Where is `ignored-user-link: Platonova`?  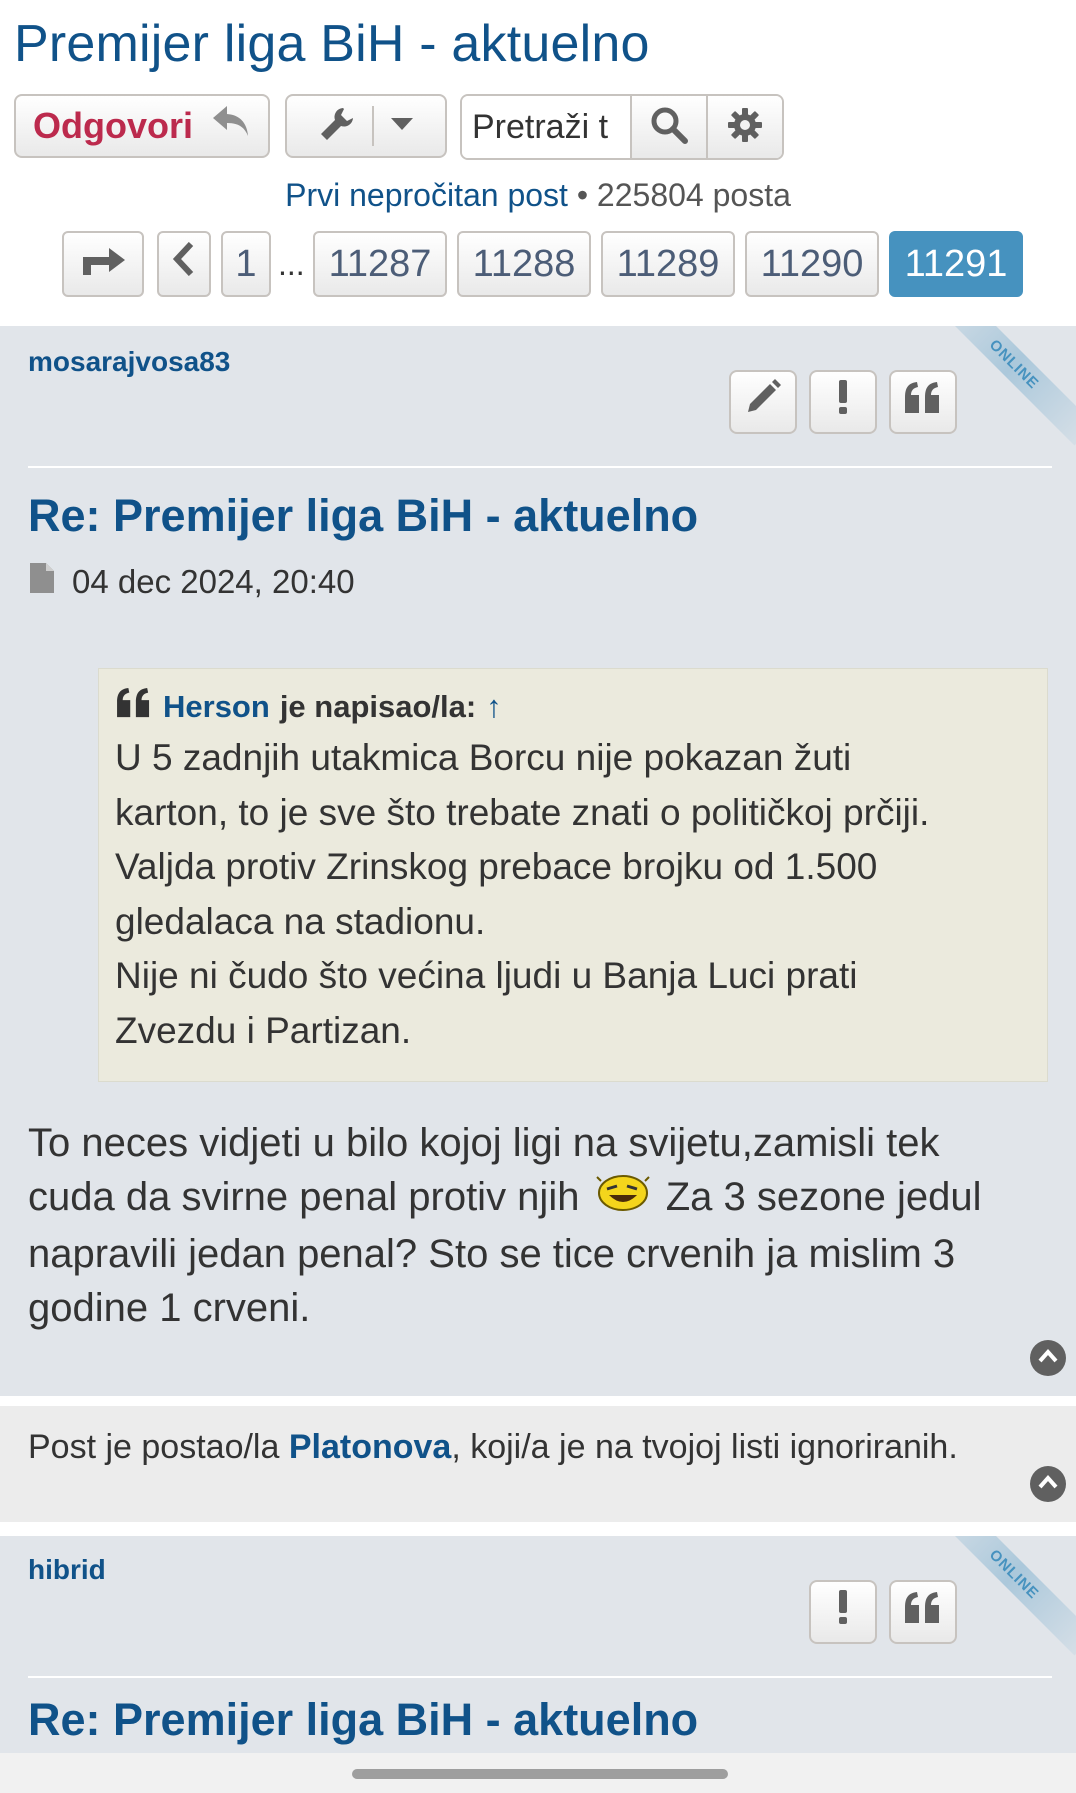
ignored-user-link: Platonova is located at coordinates (370, 1447).